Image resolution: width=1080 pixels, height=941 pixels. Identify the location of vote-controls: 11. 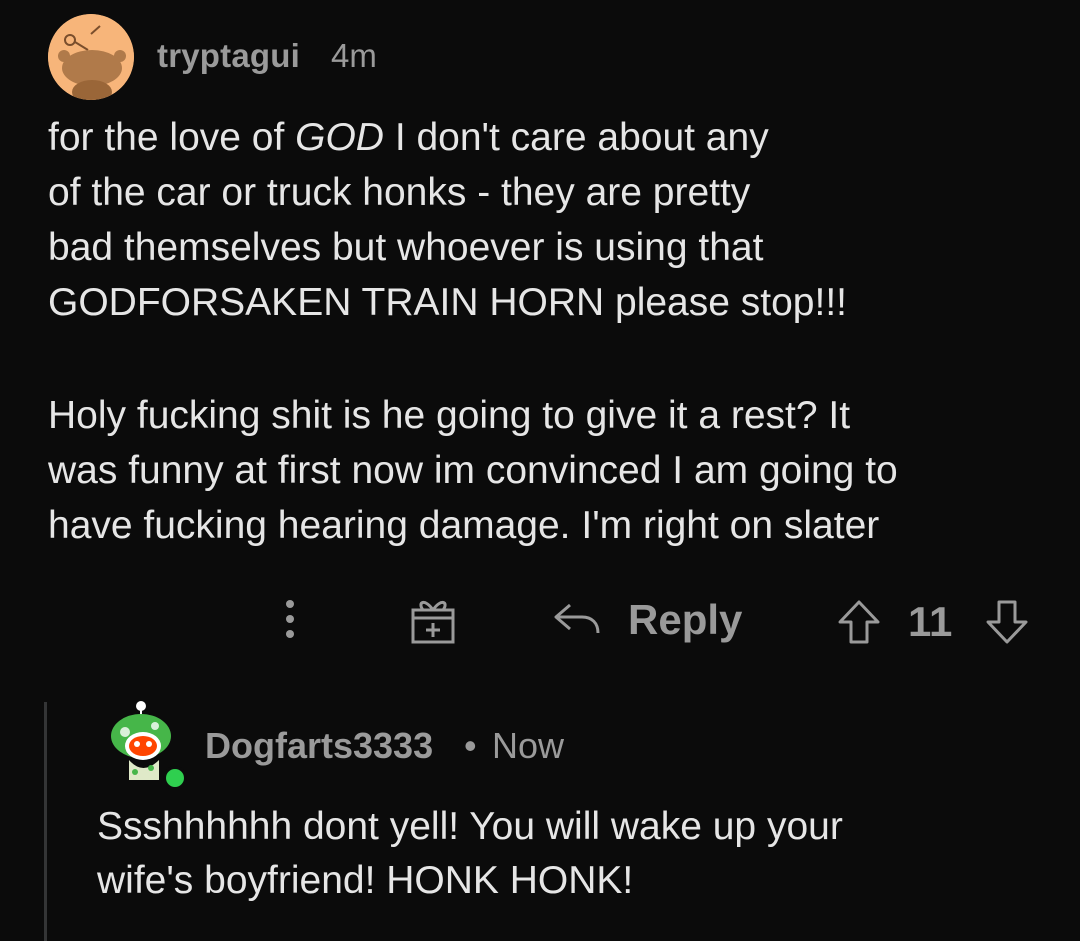
(936, 622).